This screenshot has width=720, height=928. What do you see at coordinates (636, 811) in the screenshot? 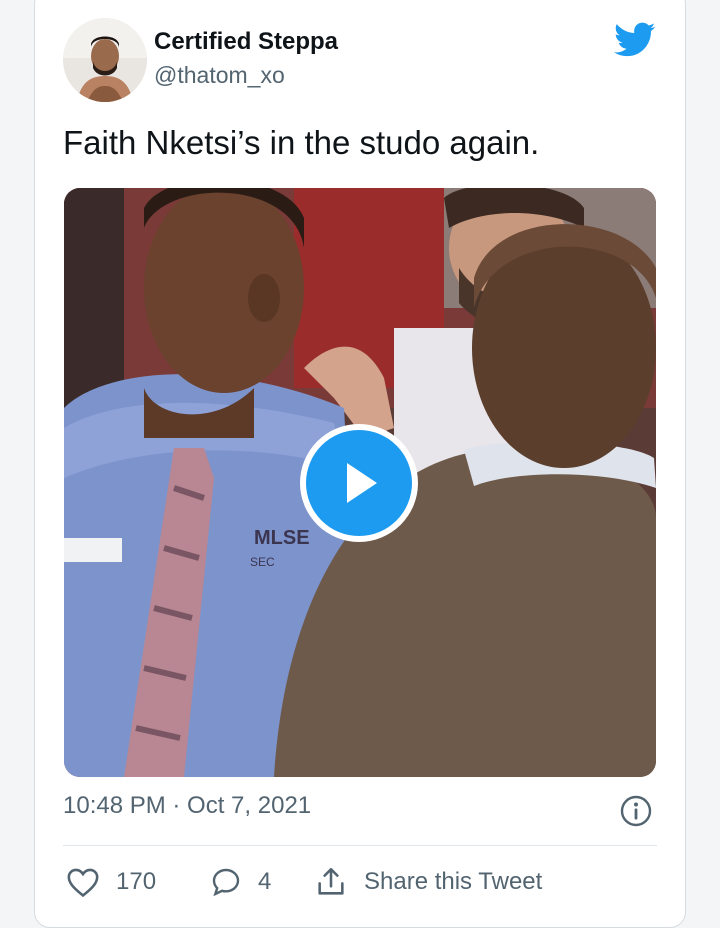
I see `info-icon` at bounding box center [636, 811].